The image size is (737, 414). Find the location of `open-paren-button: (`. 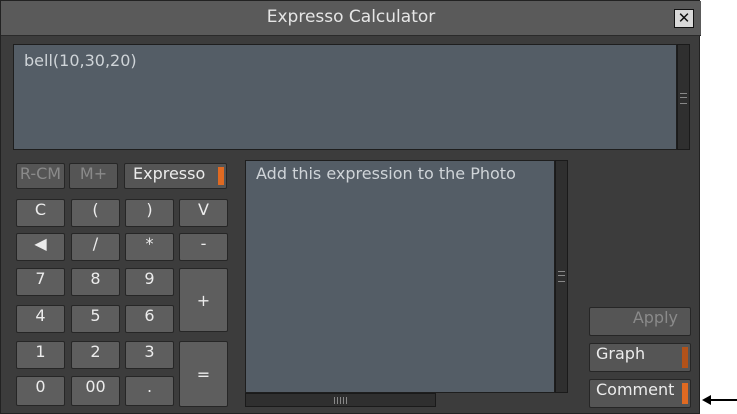

open-paren-button: ( is located at coordinates (95, 213).